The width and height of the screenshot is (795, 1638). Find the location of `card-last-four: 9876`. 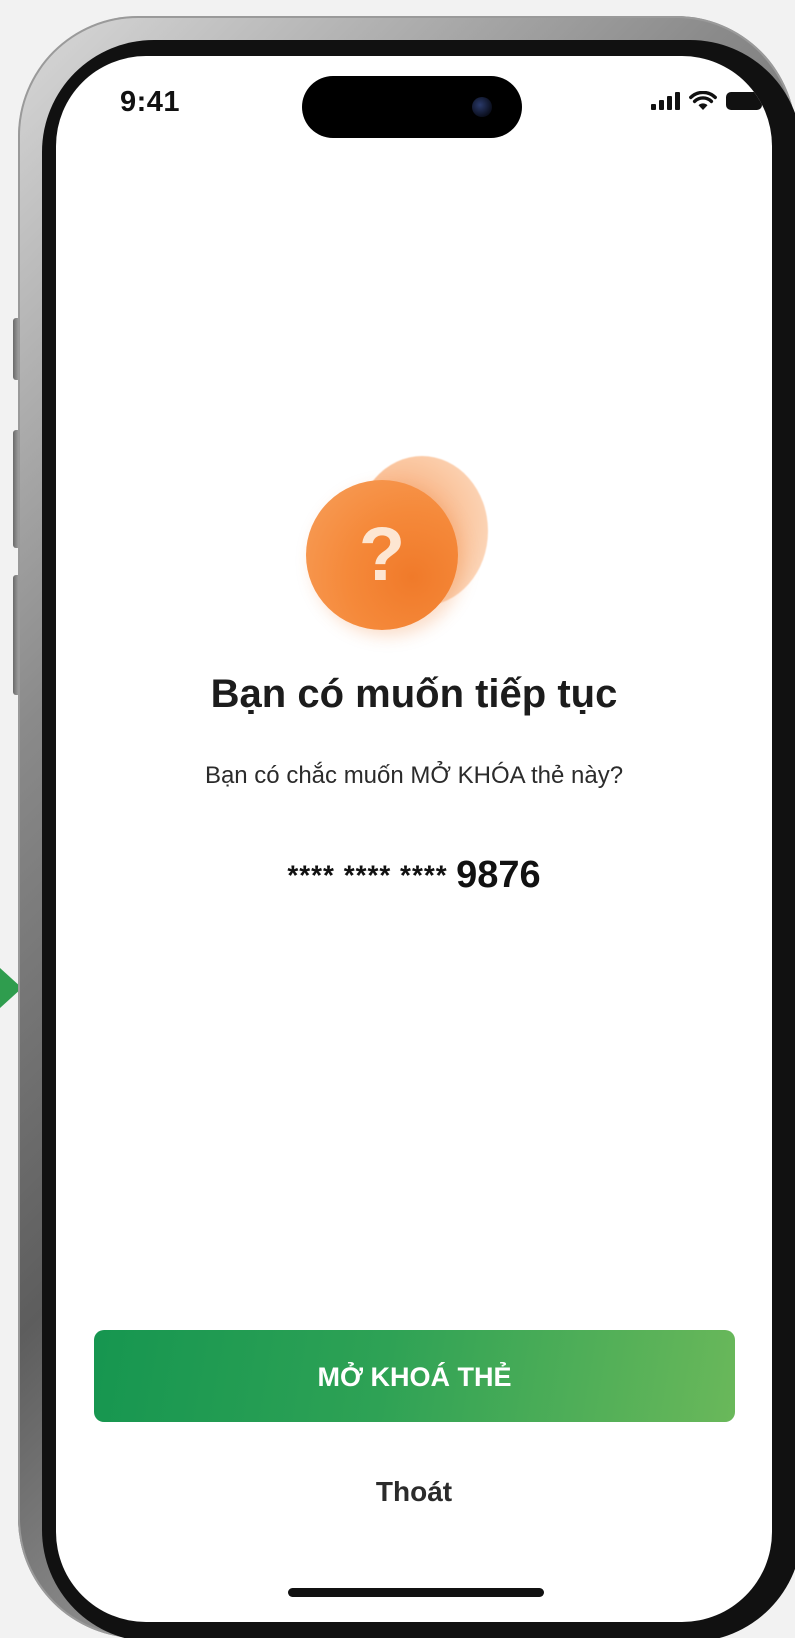

card-last-four: 9876 is located at coordinates (498, 875).